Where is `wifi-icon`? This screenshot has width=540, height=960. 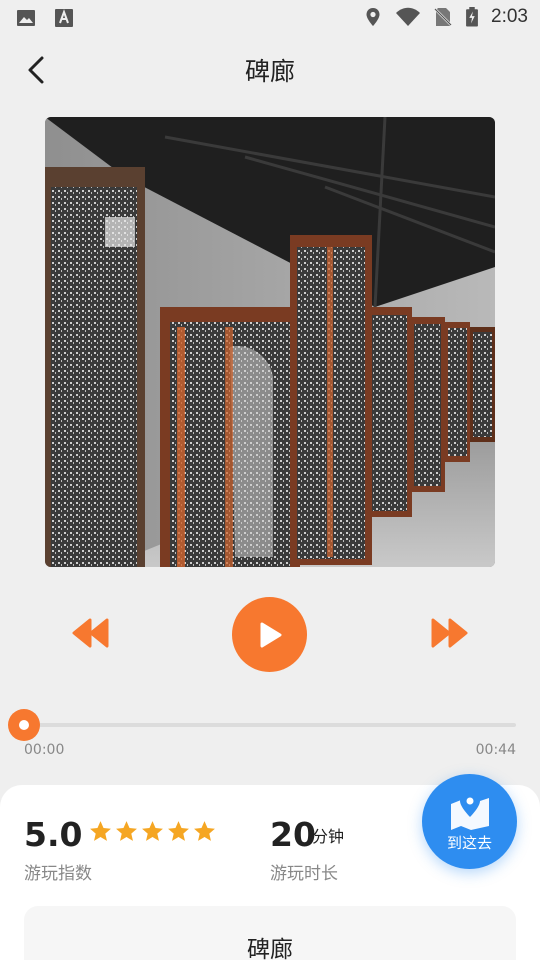 wifi-icon is located at coordinates (408, 16).